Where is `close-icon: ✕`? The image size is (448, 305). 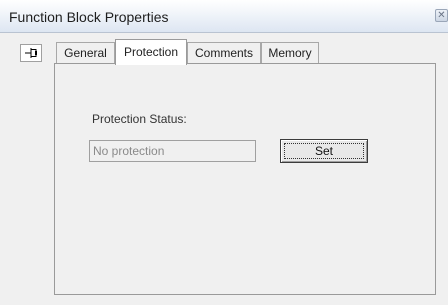 close-icon: ✕ is located at coordinates (441, 15).